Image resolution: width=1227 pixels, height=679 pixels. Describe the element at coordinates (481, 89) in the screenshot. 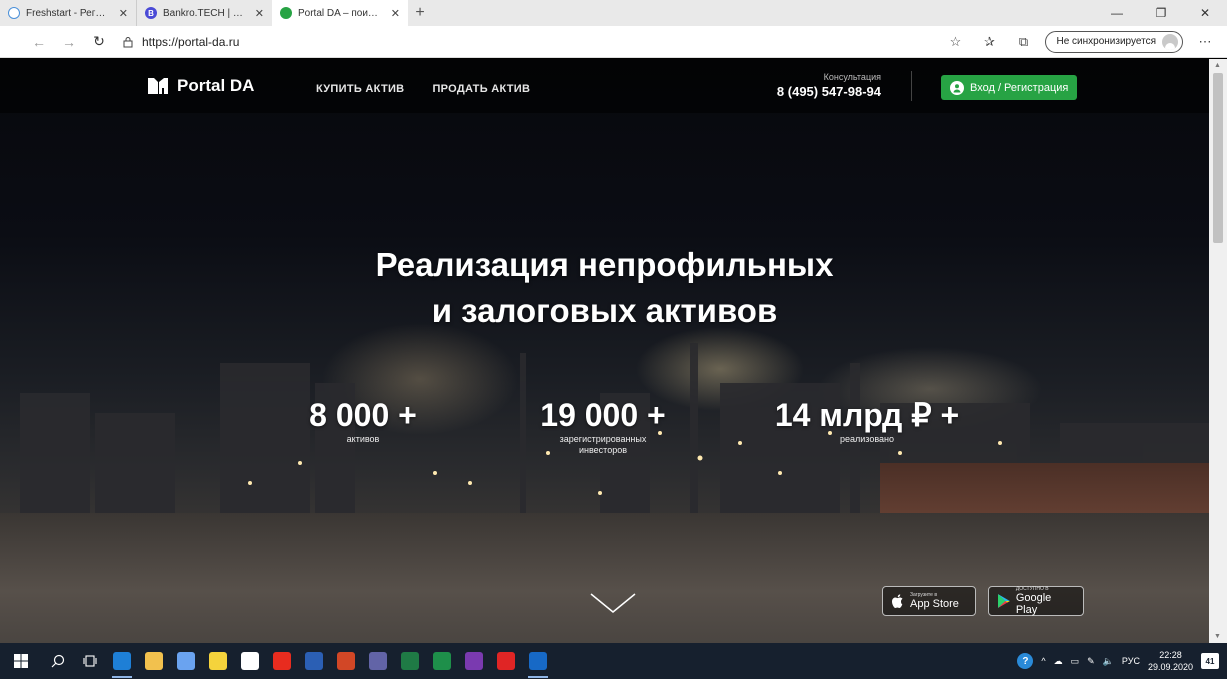

I see `nav-sell-asset: ПРОДАТЬ АКТИВ` at that location.